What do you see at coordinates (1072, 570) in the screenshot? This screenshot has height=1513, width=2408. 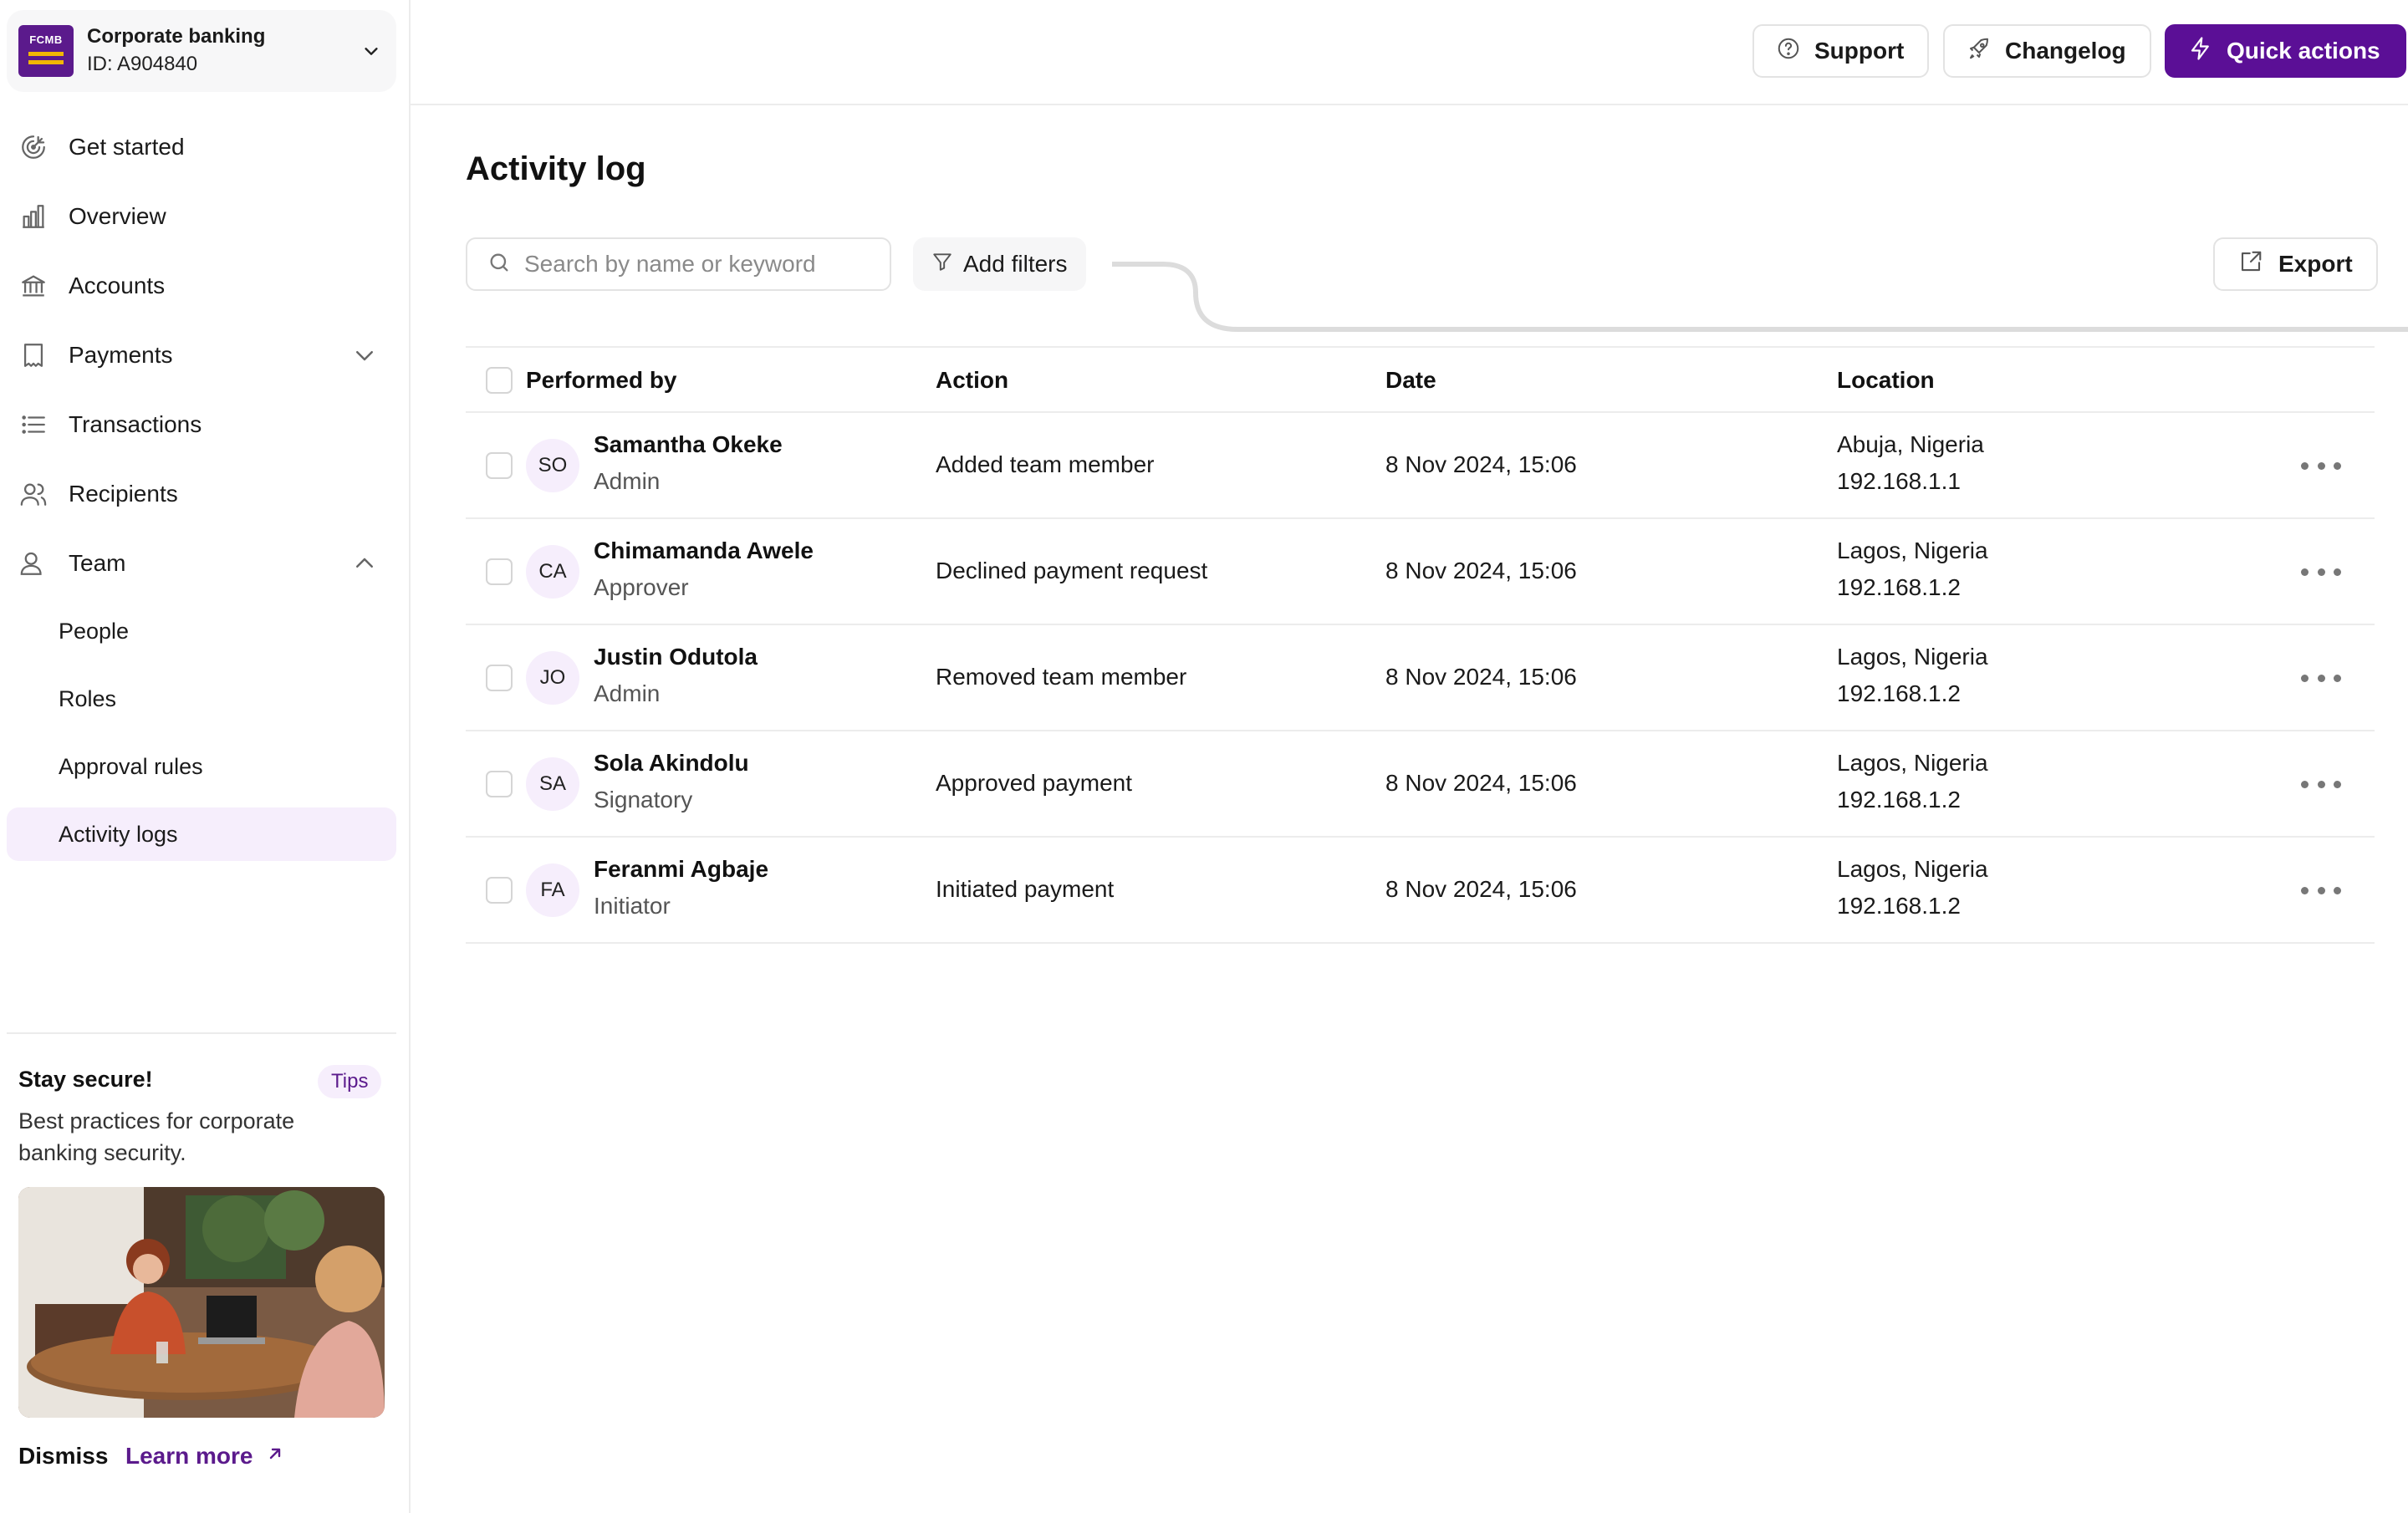 I see `action-cell: Declined payment request` at bounding box center [1072, 570].